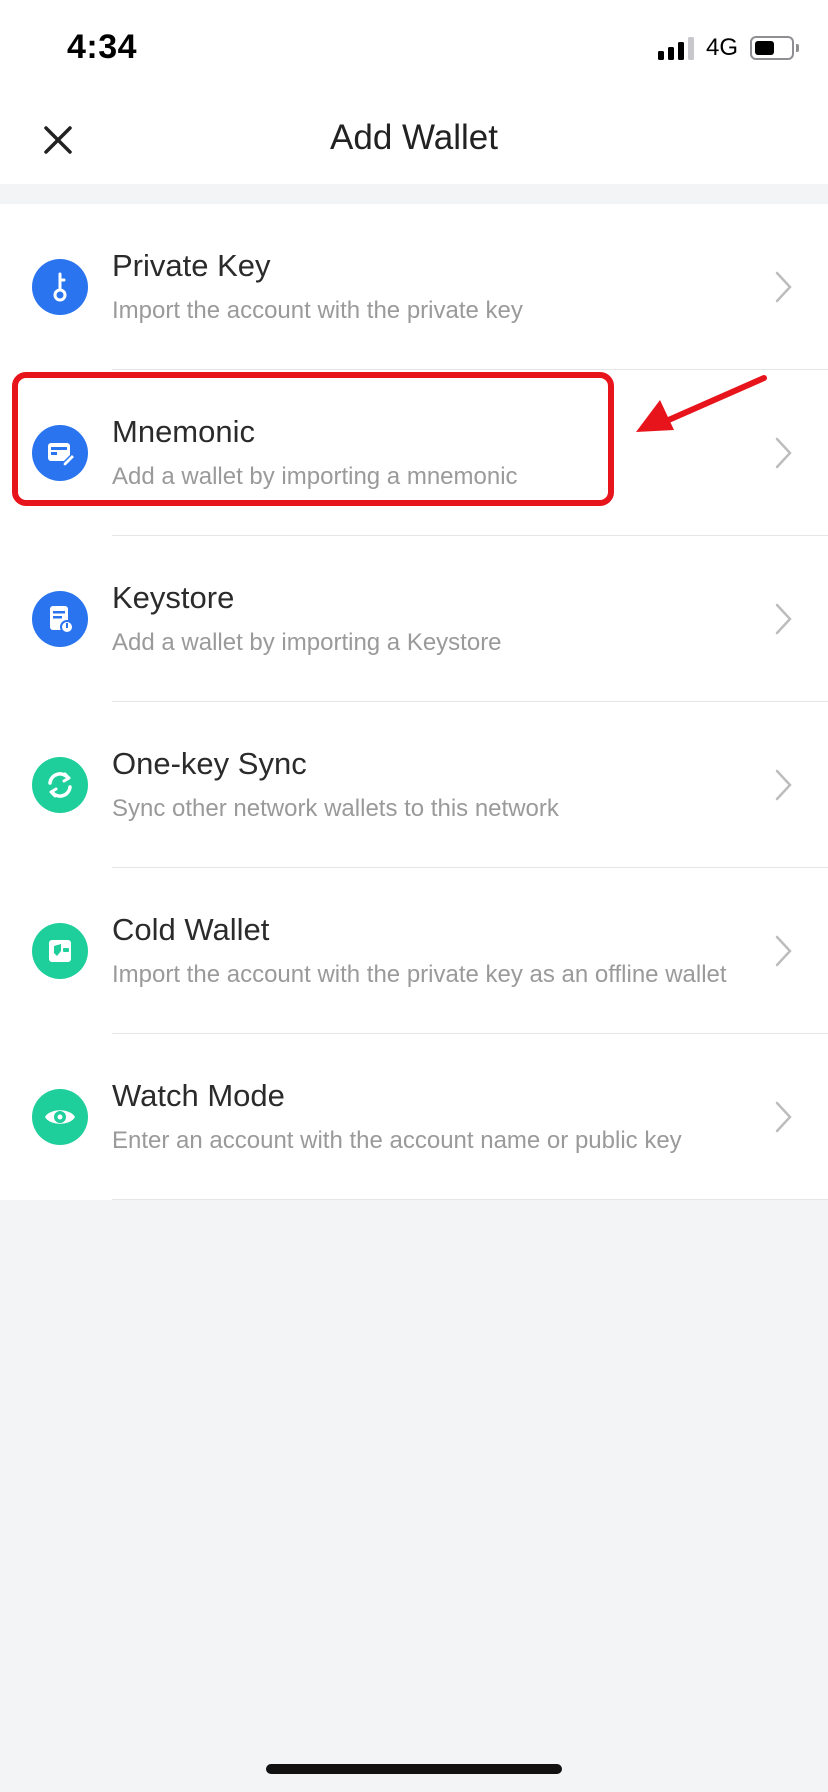 The image size is (828, 1792). What do you see at coordinates (60, 951) in the screenshot?
I see `cold-wallet-icon` at bounding box center [60, 951].